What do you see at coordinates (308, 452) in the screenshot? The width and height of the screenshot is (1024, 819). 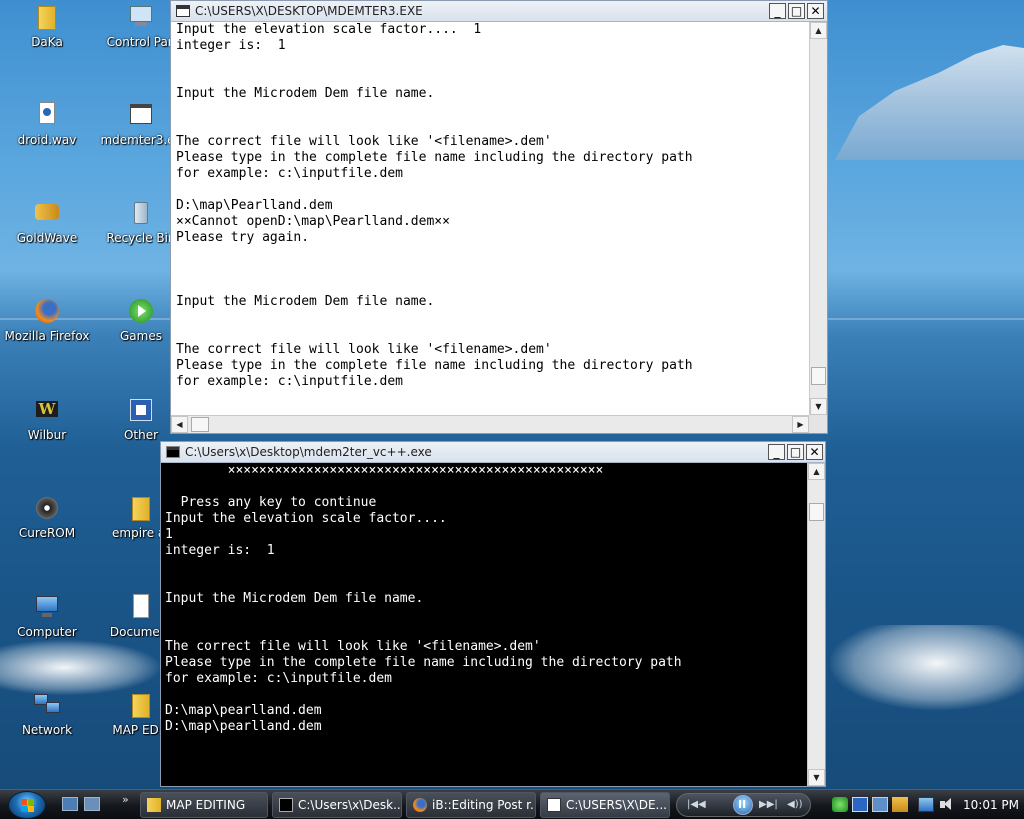 I see `window-title: C:\Users\x\Desktop\mdem2ter_vc++.exe` at bounding box center [308, 452].